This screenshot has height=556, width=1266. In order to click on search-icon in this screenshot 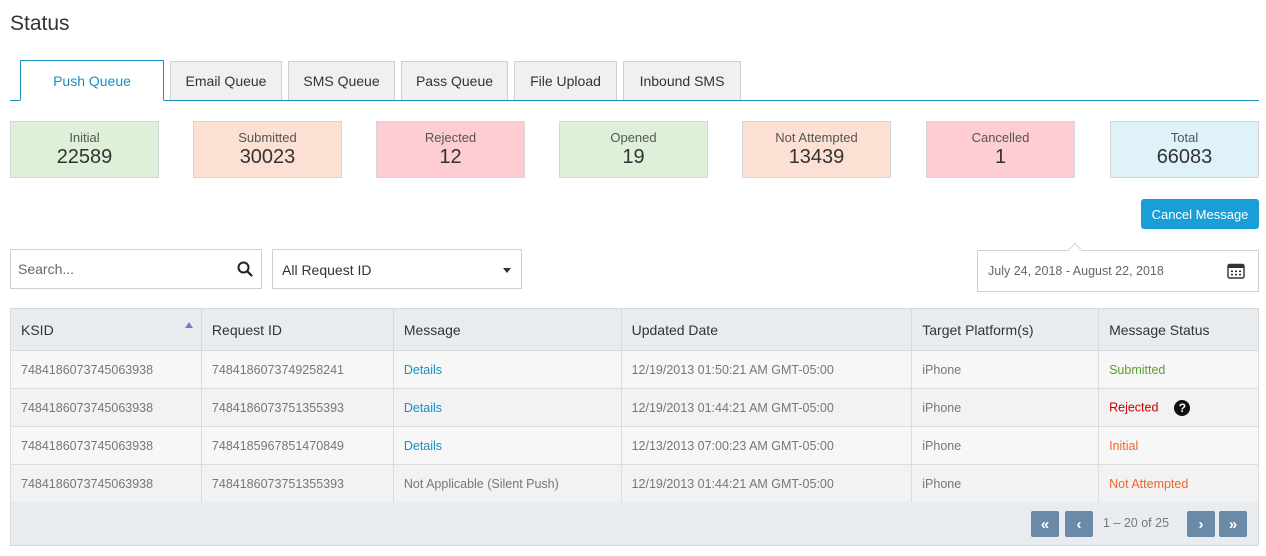, I will do `click(245, 269)`.